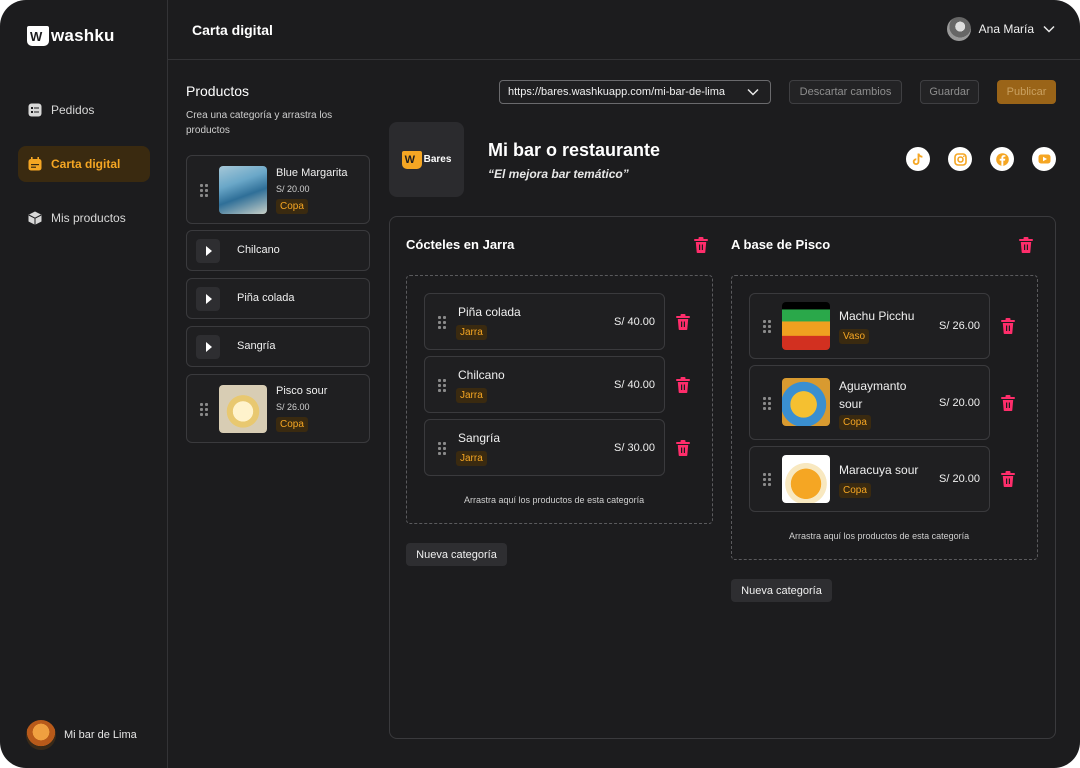  I want to click on bar-profile-name: Mi bar de Lima, so click(100, 735).